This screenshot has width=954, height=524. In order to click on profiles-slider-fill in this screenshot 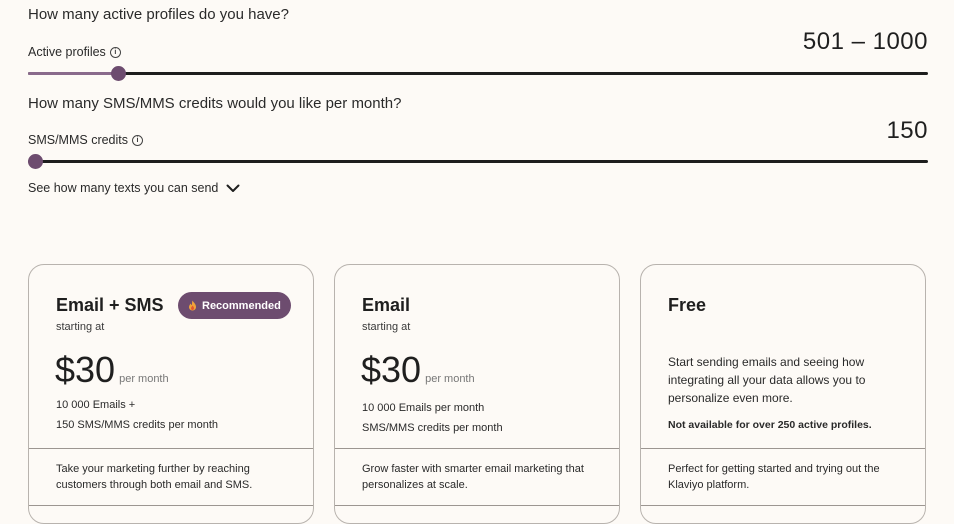, I will do `click(73, 73)`.